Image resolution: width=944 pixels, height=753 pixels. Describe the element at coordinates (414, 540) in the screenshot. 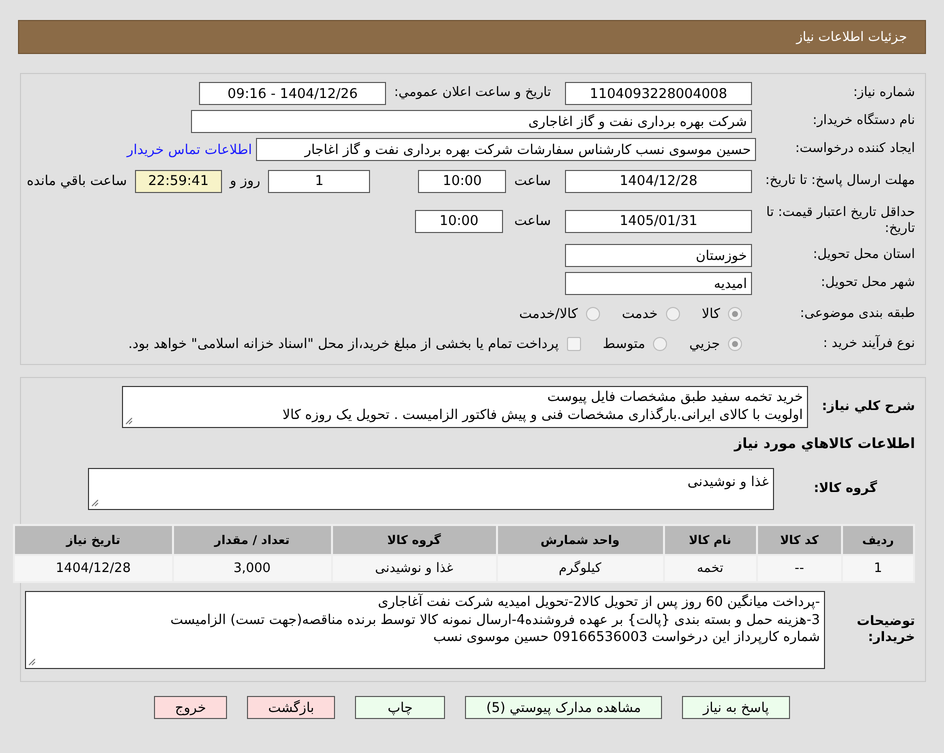

I see `column-header: گروه کالا` at that location.